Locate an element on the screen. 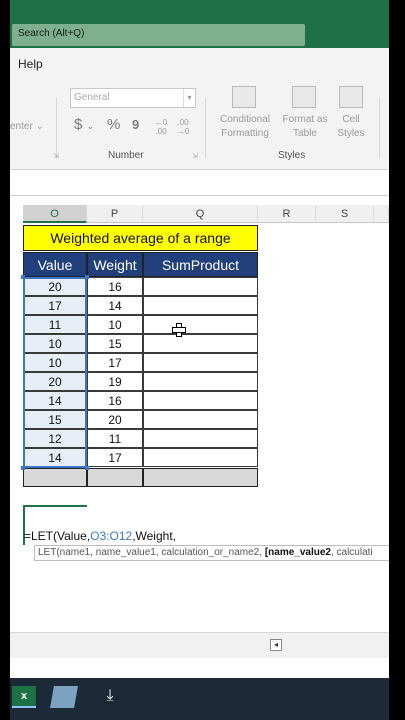 The image size is (405, 720). cell-cursor-icon is located at coordinates (179, 330).